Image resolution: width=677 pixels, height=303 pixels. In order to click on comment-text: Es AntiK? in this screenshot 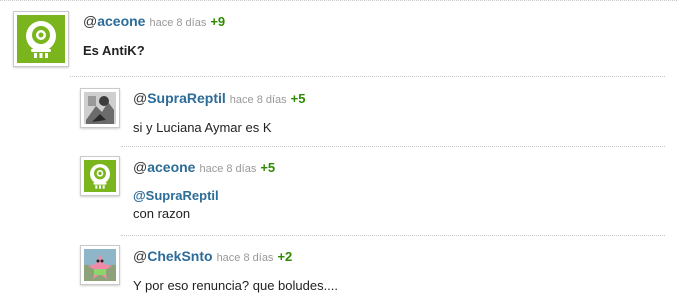, I will do `click(114, 50)`.